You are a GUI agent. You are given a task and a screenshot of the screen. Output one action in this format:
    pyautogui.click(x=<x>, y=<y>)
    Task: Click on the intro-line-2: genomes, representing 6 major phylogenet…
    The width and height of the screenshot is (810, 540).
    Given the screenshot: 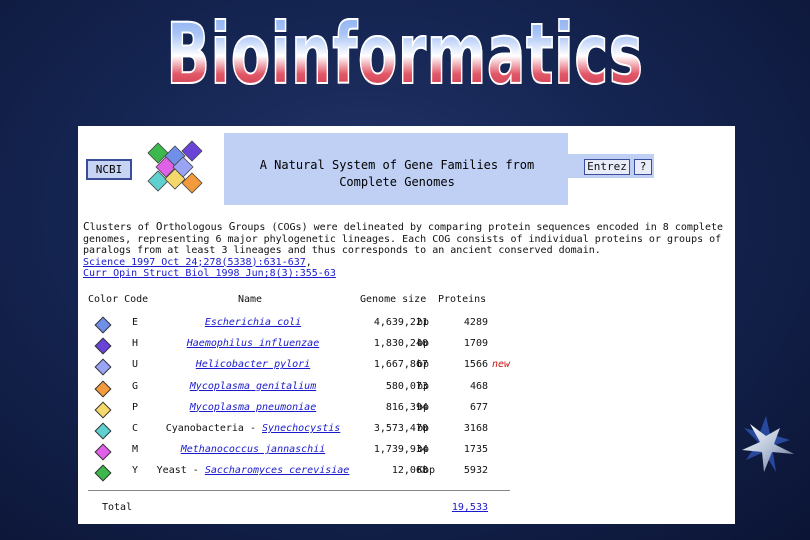 What is the action you would take?
    pyautogui.click(x=402, y=239)
    